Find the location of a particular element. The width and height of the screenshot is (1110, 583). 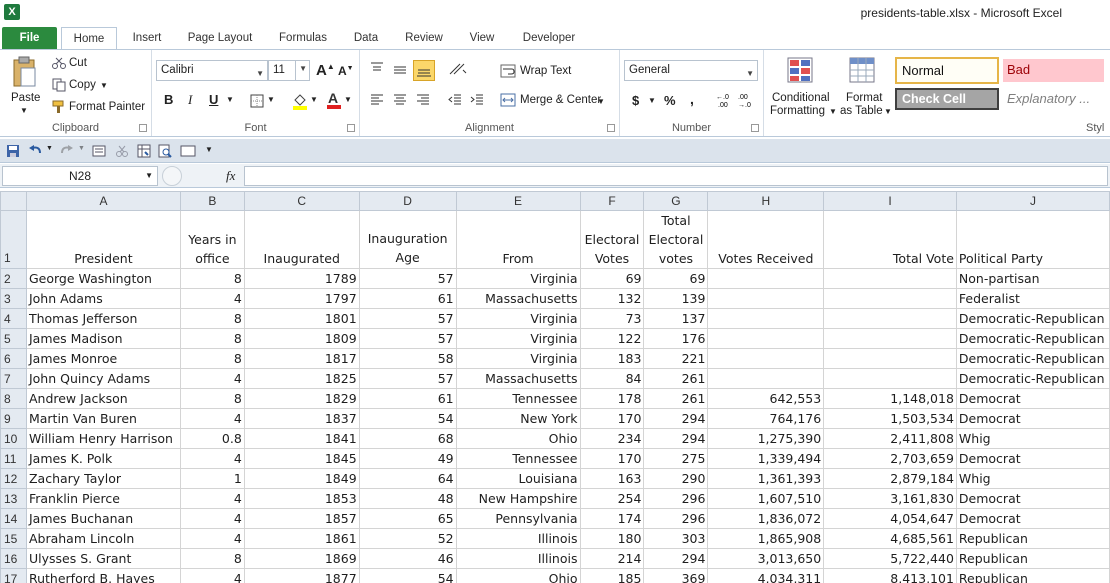

underline-dropdown-icon: ▼ is located at coordinates (230, 99).